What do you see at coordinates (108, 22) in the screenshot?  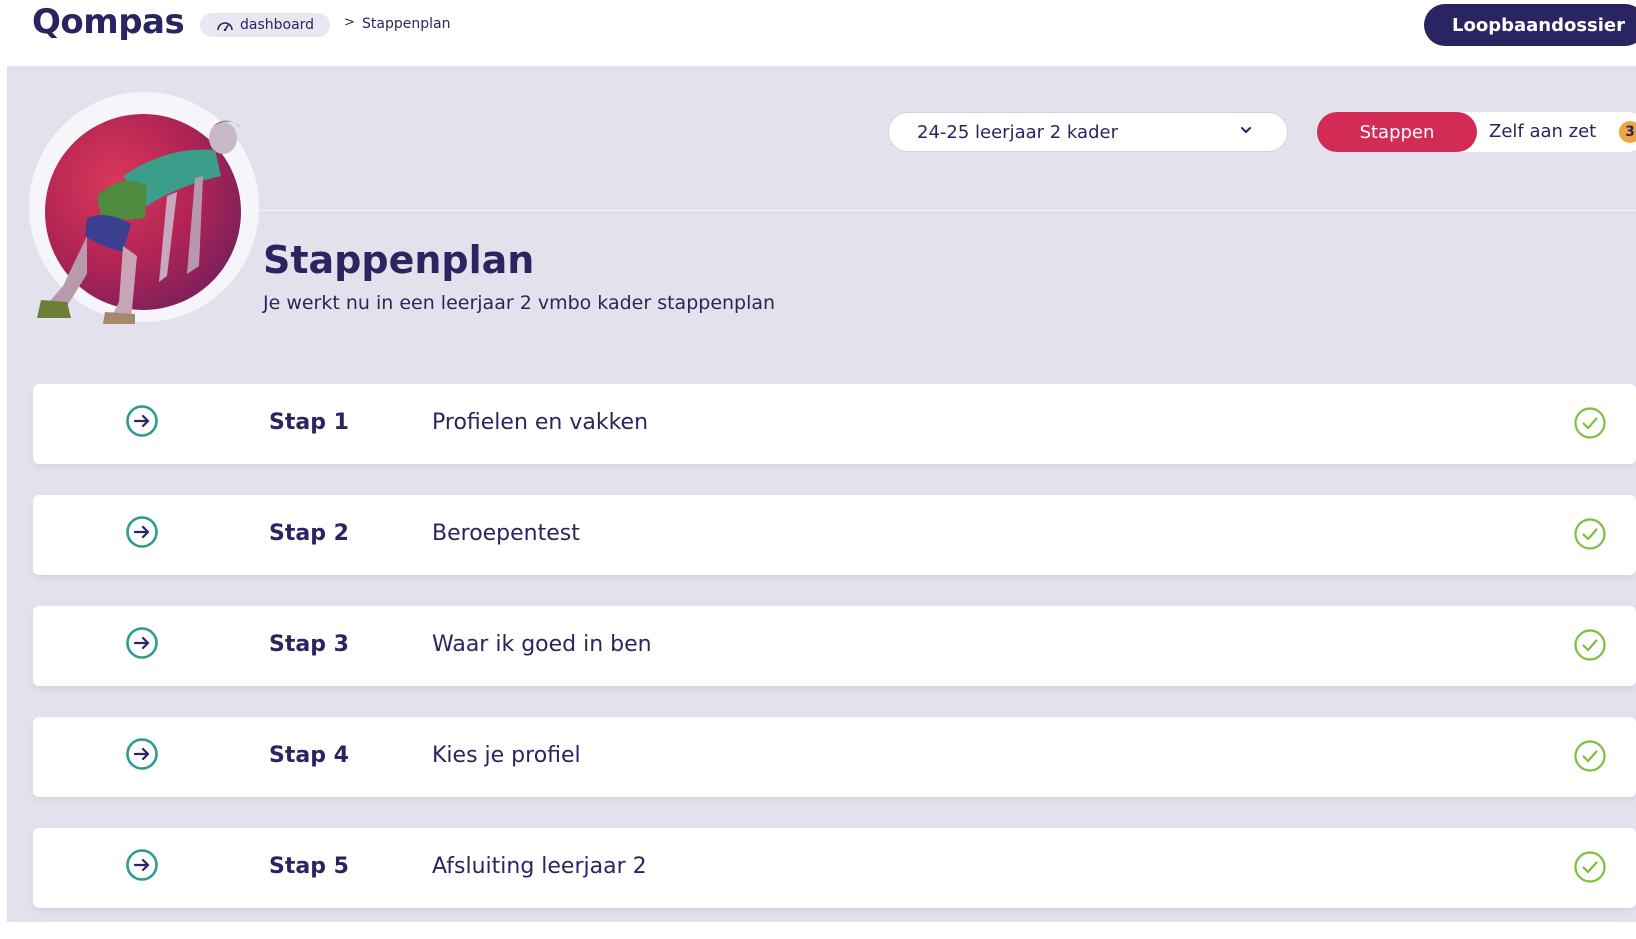 I see `qompas-logo: Qompas` at bounding box center [108, 22].